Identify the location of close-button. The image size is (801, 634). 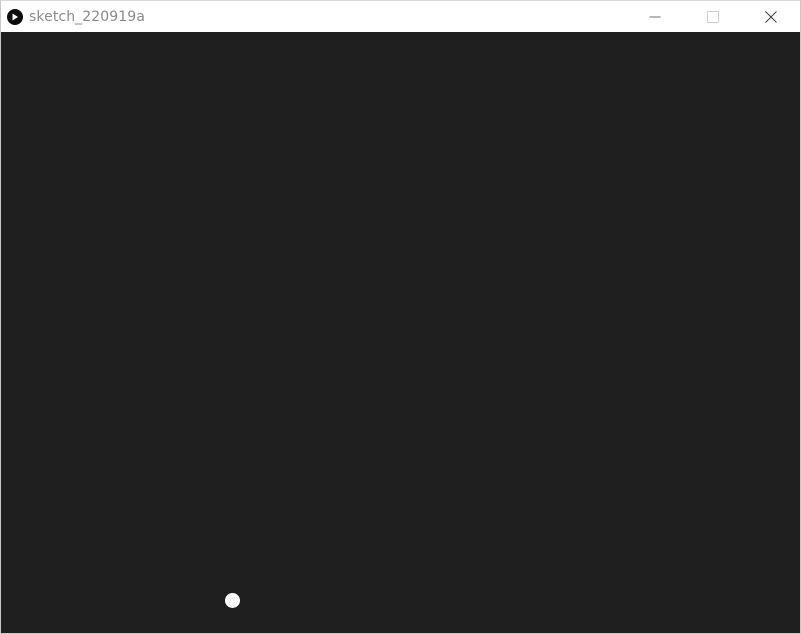
(771, 16).